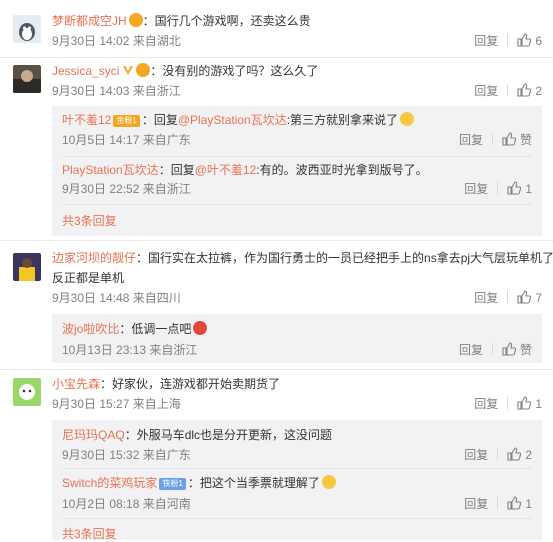 Image resolution: width=553 pixels, height=542 pixels. Describe the element at coordinates (94, 258) in the screenshot. I see `username-link: 边家河坝的靓仔` at that location.